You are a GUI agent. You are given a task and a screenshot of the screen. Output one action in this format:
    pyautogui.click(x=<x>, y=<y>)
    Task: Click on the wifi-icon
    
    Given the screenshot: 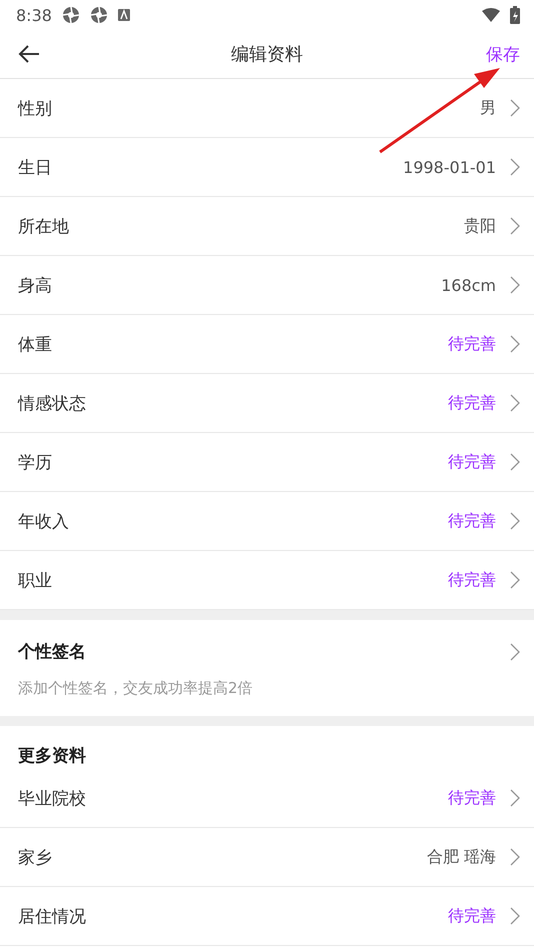 What is the action you would take?
    pyautogui.click(x=491, y=15)
    